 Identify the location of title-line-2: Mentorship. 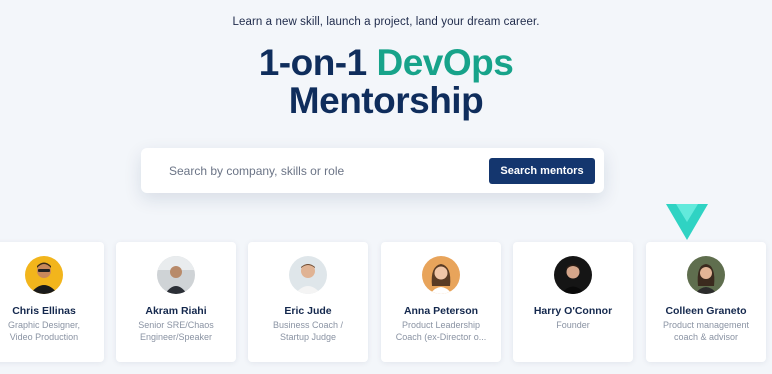
(386, 100).